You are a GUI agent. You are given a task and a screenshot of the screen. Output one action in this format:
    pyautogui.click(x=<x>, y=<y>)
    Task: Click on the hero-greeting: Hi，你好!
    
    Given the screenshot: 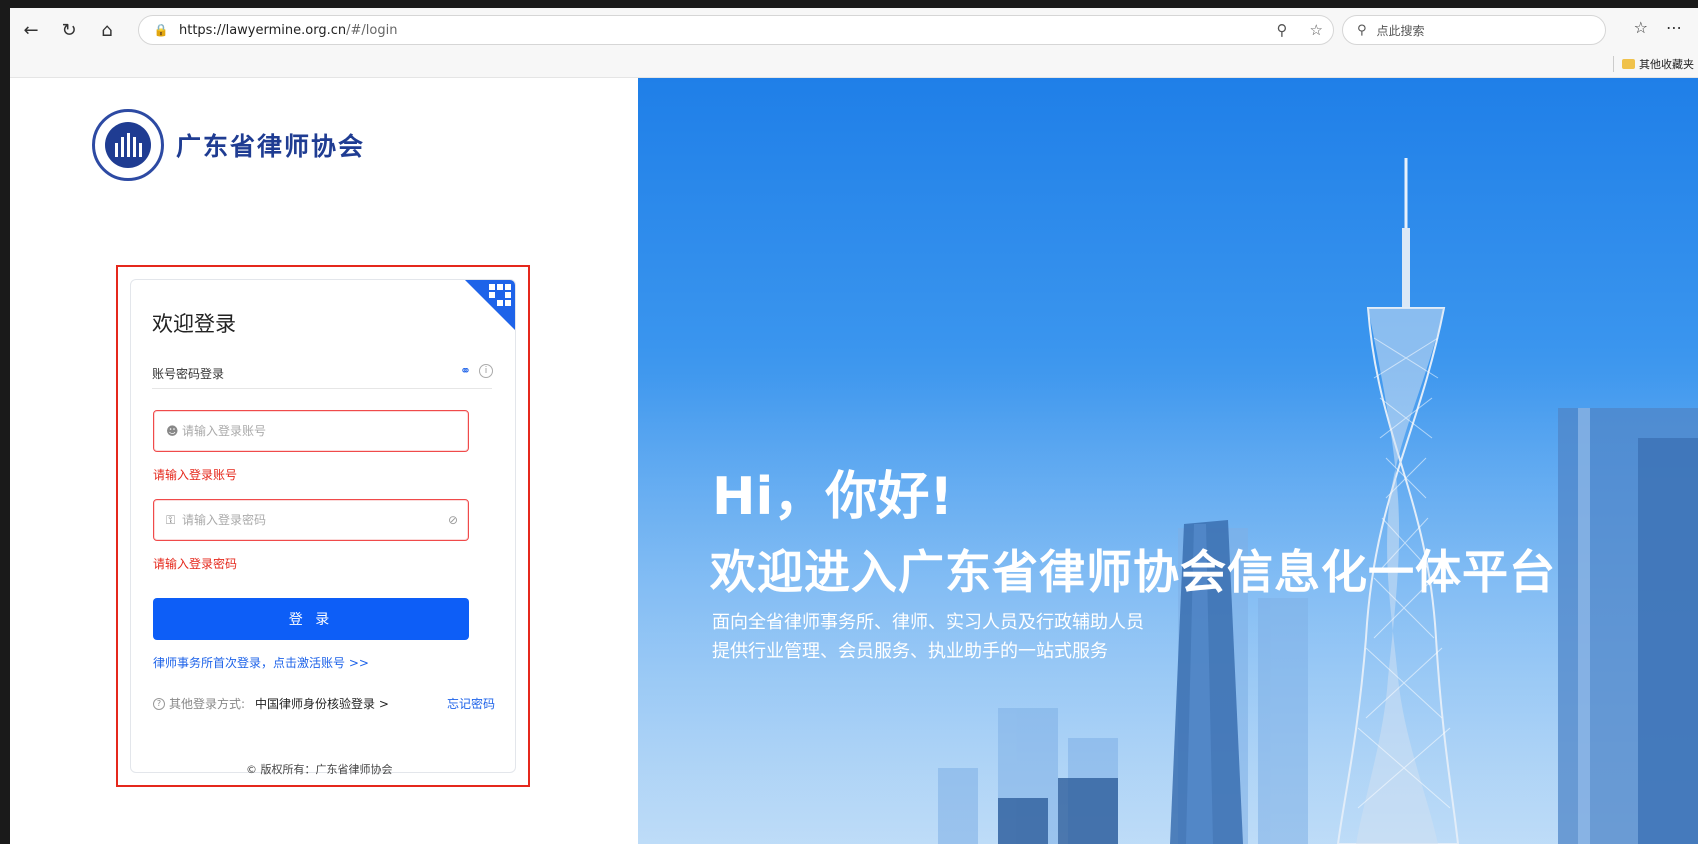 What is the action you would take?
    pyautogui.click(x=833, y=497)
    